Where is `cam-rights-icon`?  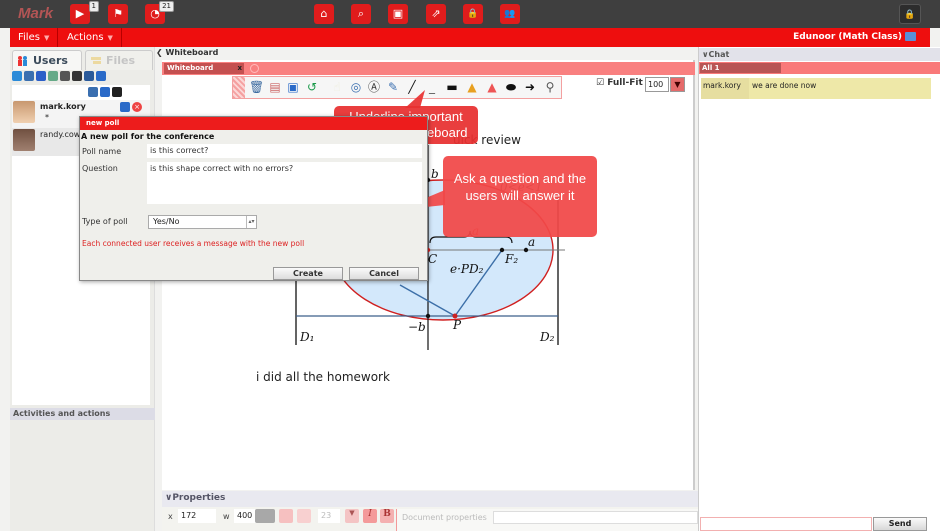 cam-rights-icon is located at coordinates (117, 92).